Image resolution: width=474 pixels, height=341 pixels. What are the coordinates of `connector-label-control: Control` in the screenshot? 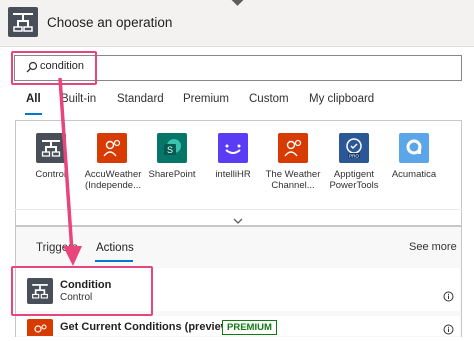 It's located at (50, 174).